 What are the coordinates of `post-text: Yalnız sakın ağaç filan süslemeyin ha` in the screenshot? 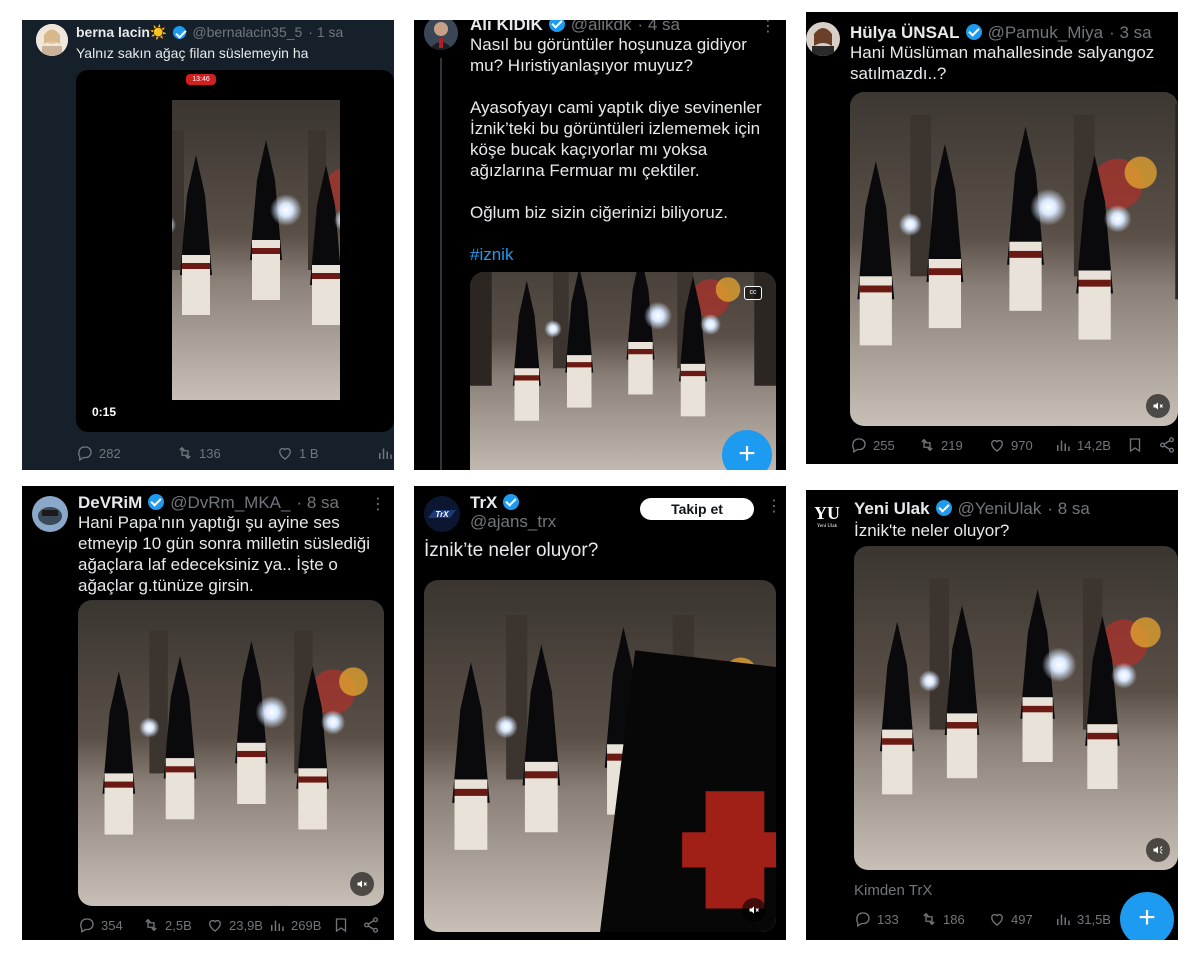 It's located at (192, 53).